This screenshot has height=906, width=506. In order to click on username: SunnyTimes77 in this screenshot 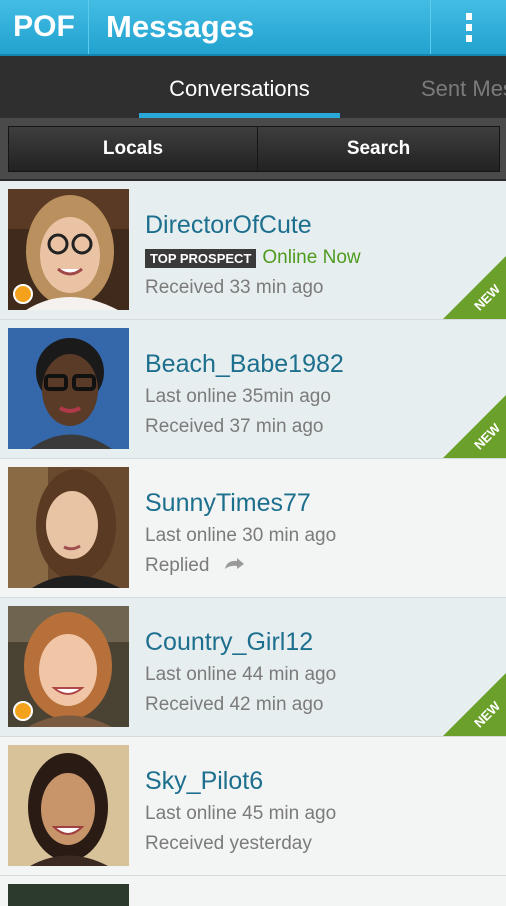, I will do `click(228, 503)`.